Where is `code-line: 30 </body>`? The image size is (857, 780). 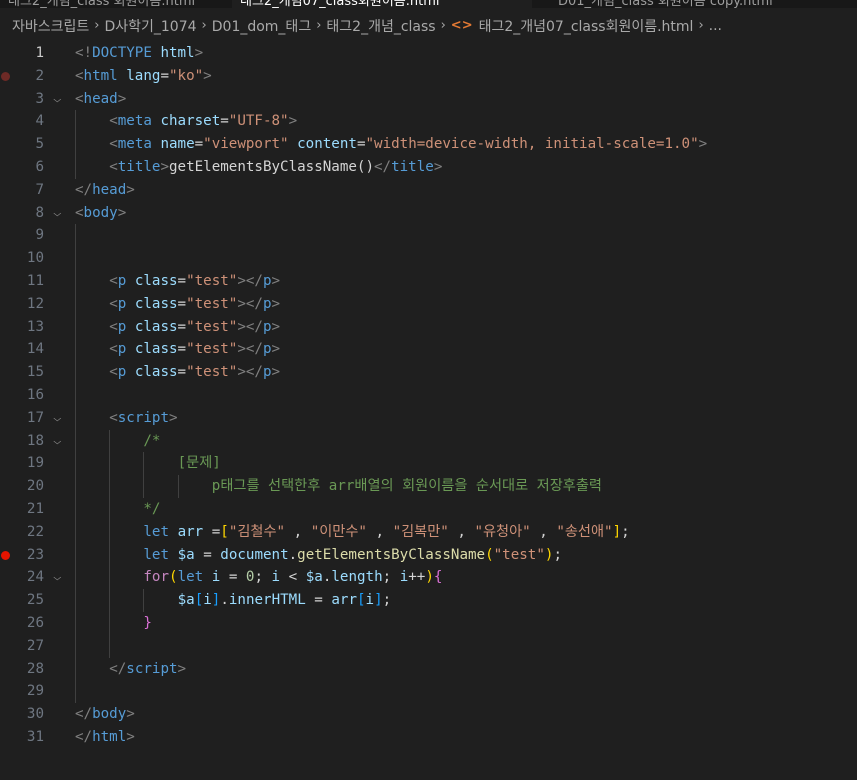
code-line: 30 </body> is located at coordinates (428, 714).